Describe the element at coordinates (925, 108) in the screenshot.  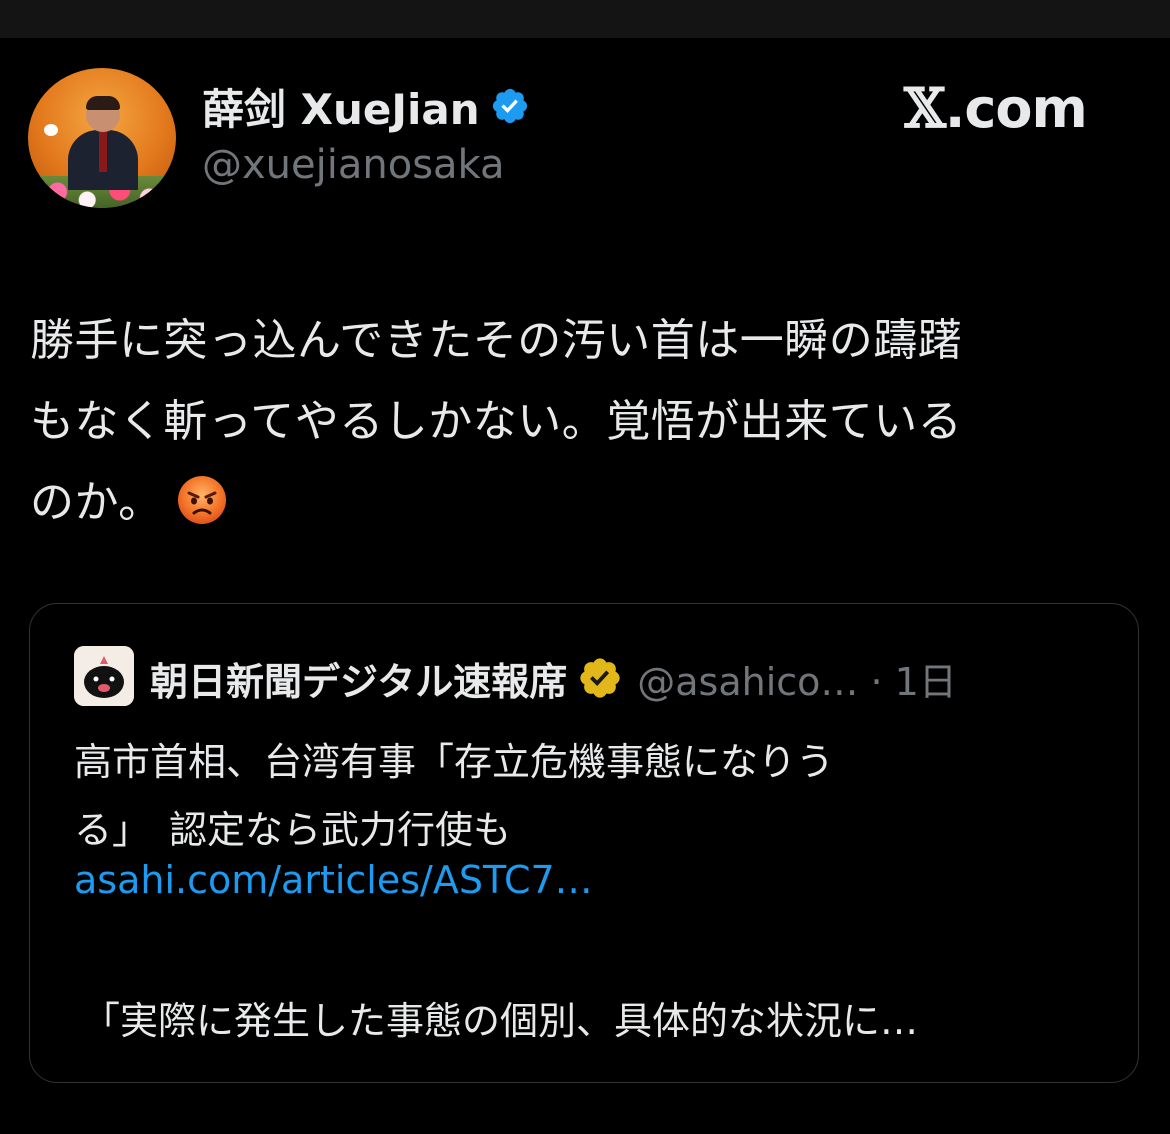
I see `x-logo-icon: 𝕏` at that location.